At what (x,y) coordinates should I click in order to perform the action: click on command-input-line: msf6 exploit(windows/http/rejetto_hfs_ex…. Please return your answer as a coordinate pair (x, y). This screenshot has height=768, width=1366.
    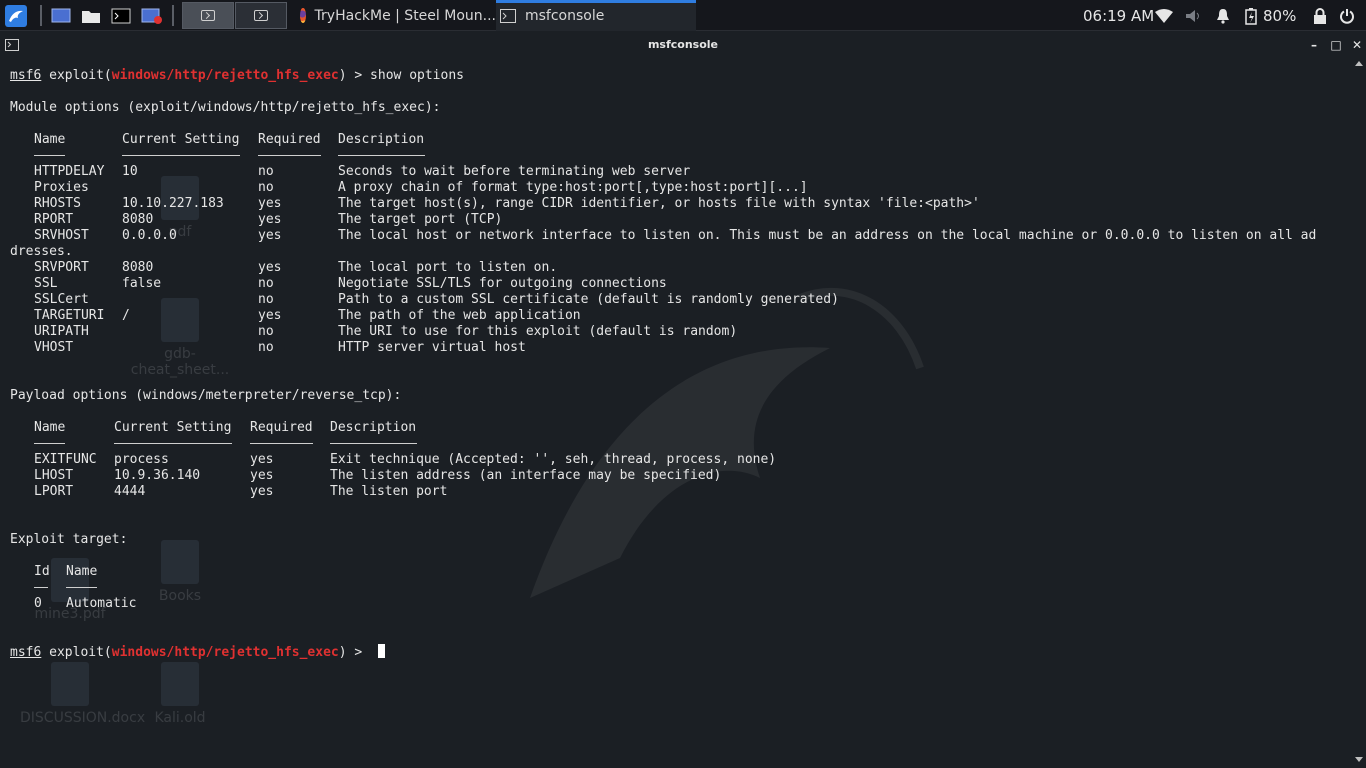
    Looking at the image, I should click on (198, 652).